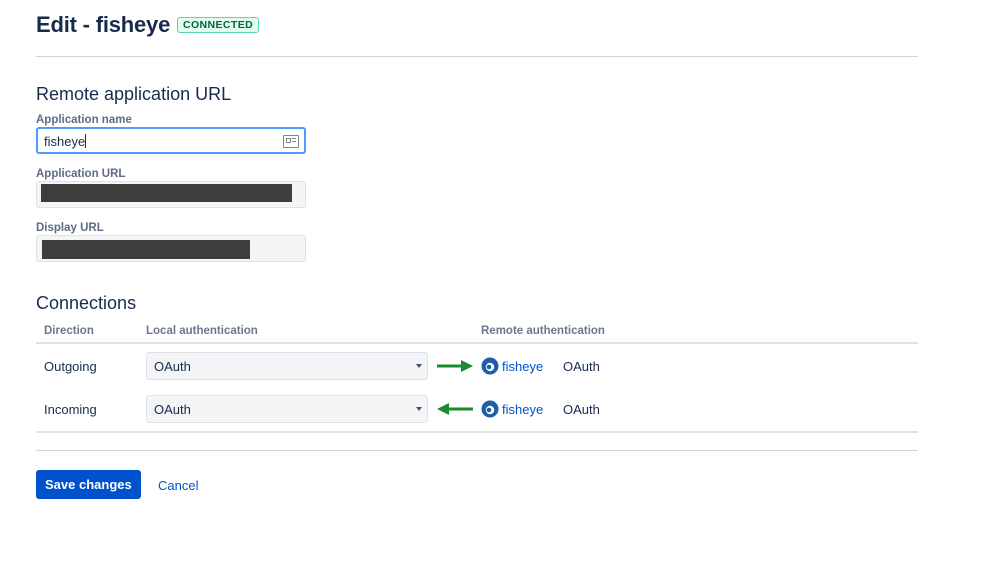  I want to click on column-header-direction: Direction, so click(69, 331).